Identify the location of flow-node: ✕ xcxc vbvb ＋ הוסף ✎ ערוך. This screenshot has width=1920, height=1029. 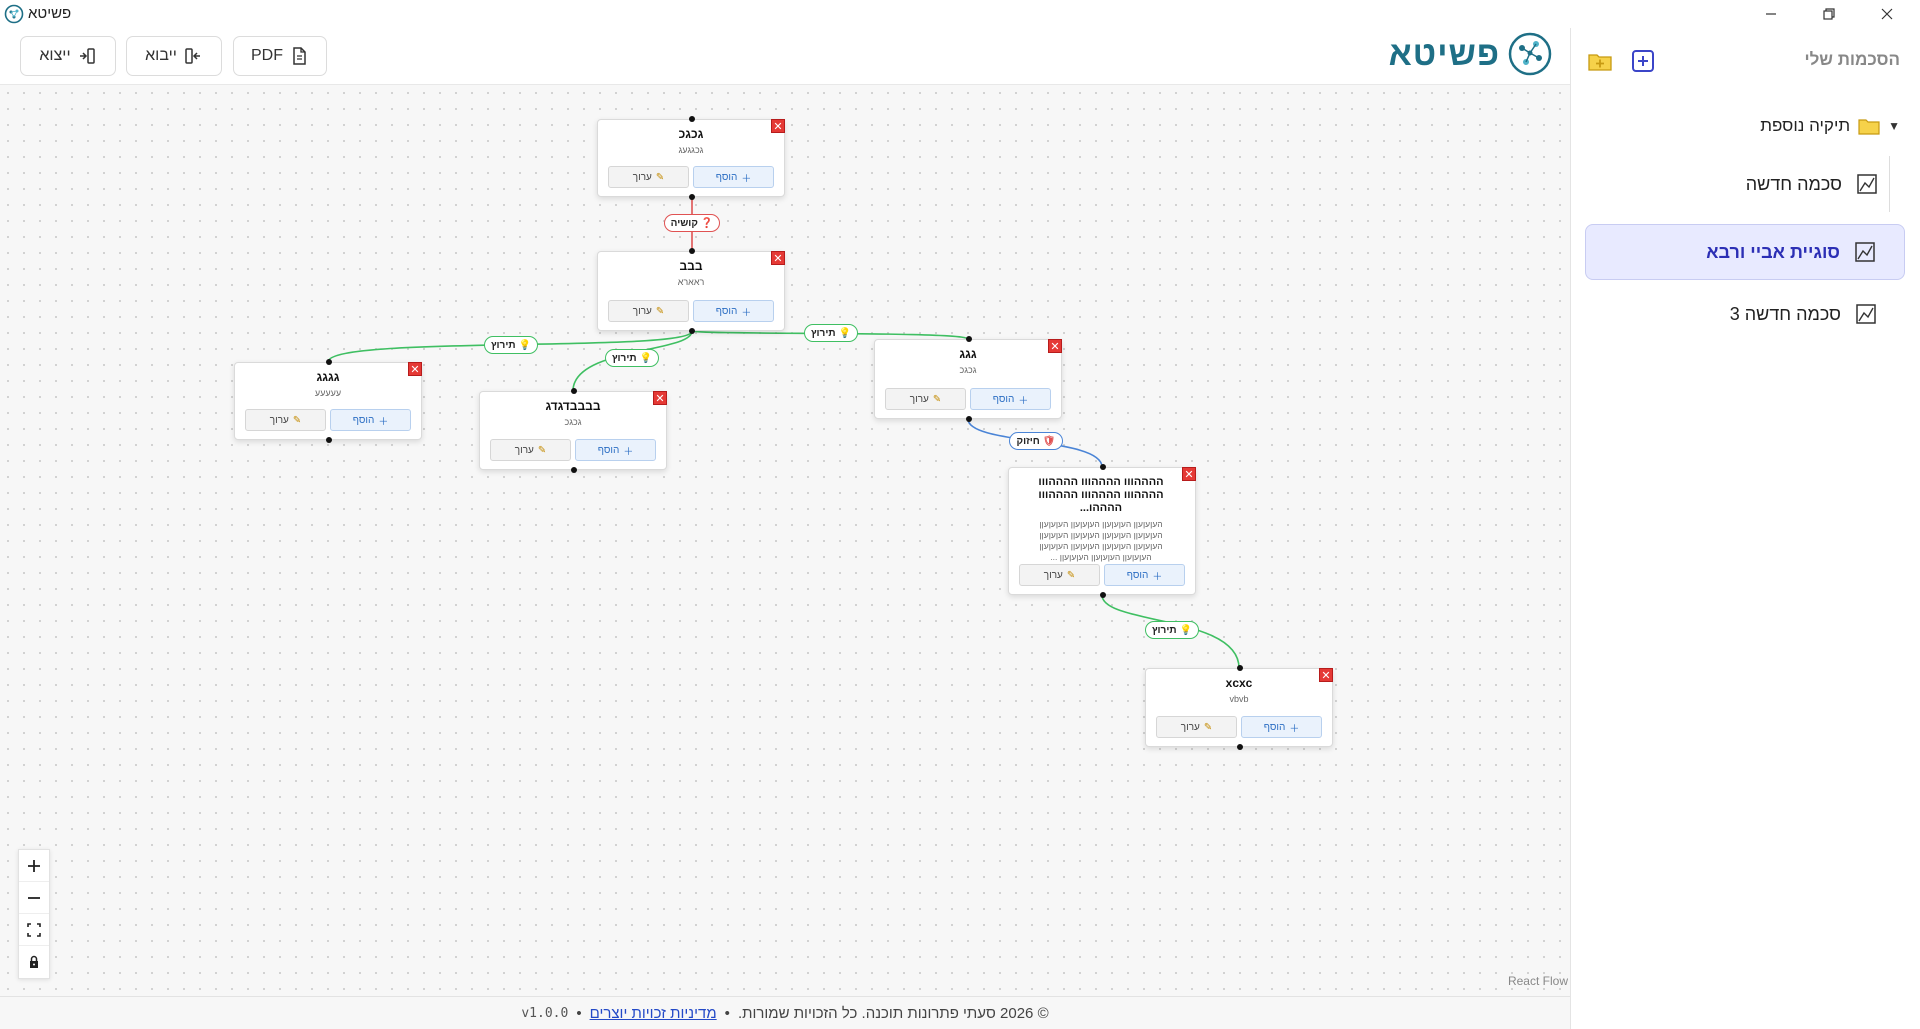
(1239, 707).